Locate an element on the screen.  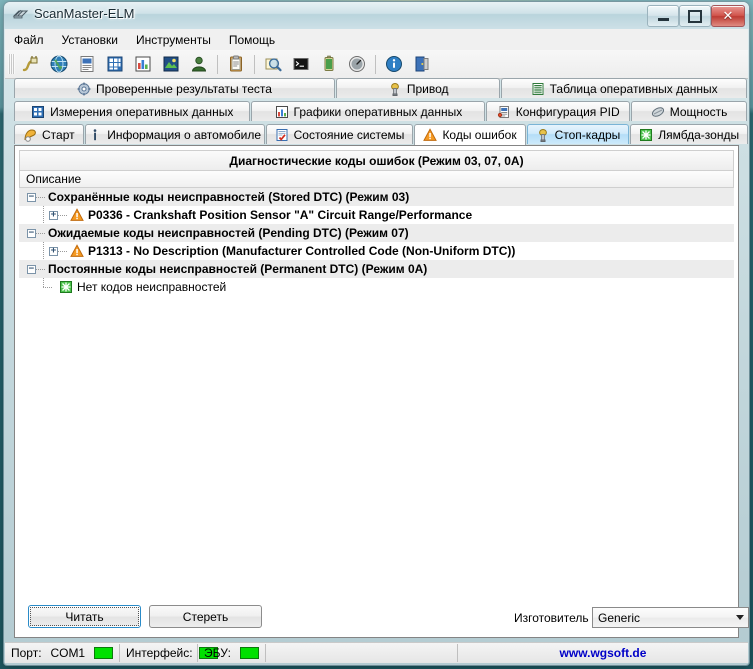
menu-settings: Установки is located at coordinates (90, 40).